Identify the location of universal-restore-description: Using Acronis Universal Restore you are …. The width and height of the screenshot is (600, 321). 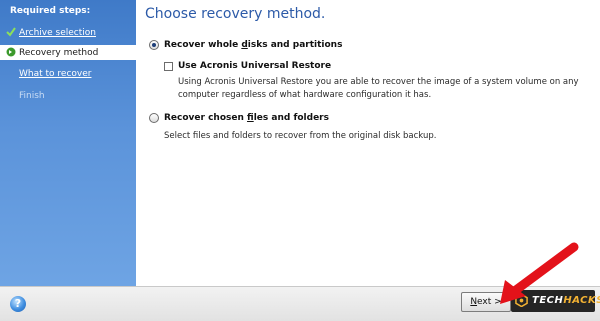
(378, 88).